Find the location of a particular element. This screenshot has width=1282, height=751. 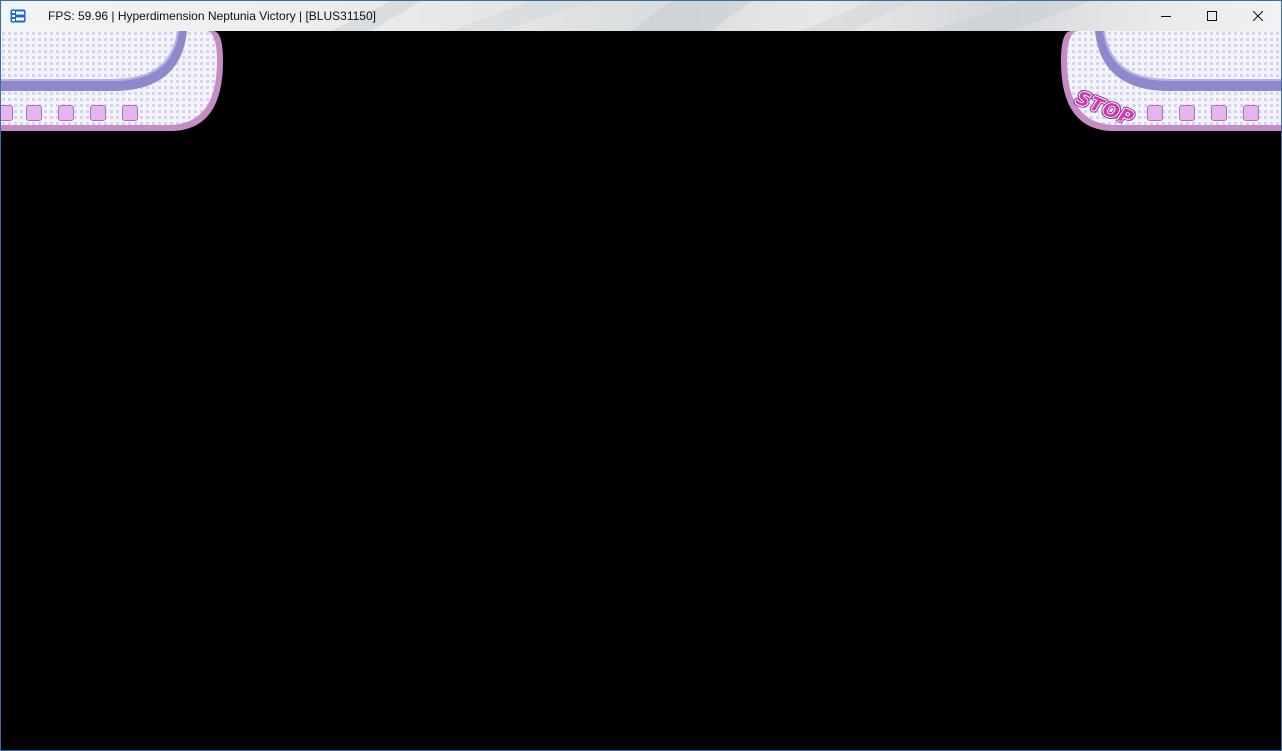

close-icon is located at coordinates (1258, 16).